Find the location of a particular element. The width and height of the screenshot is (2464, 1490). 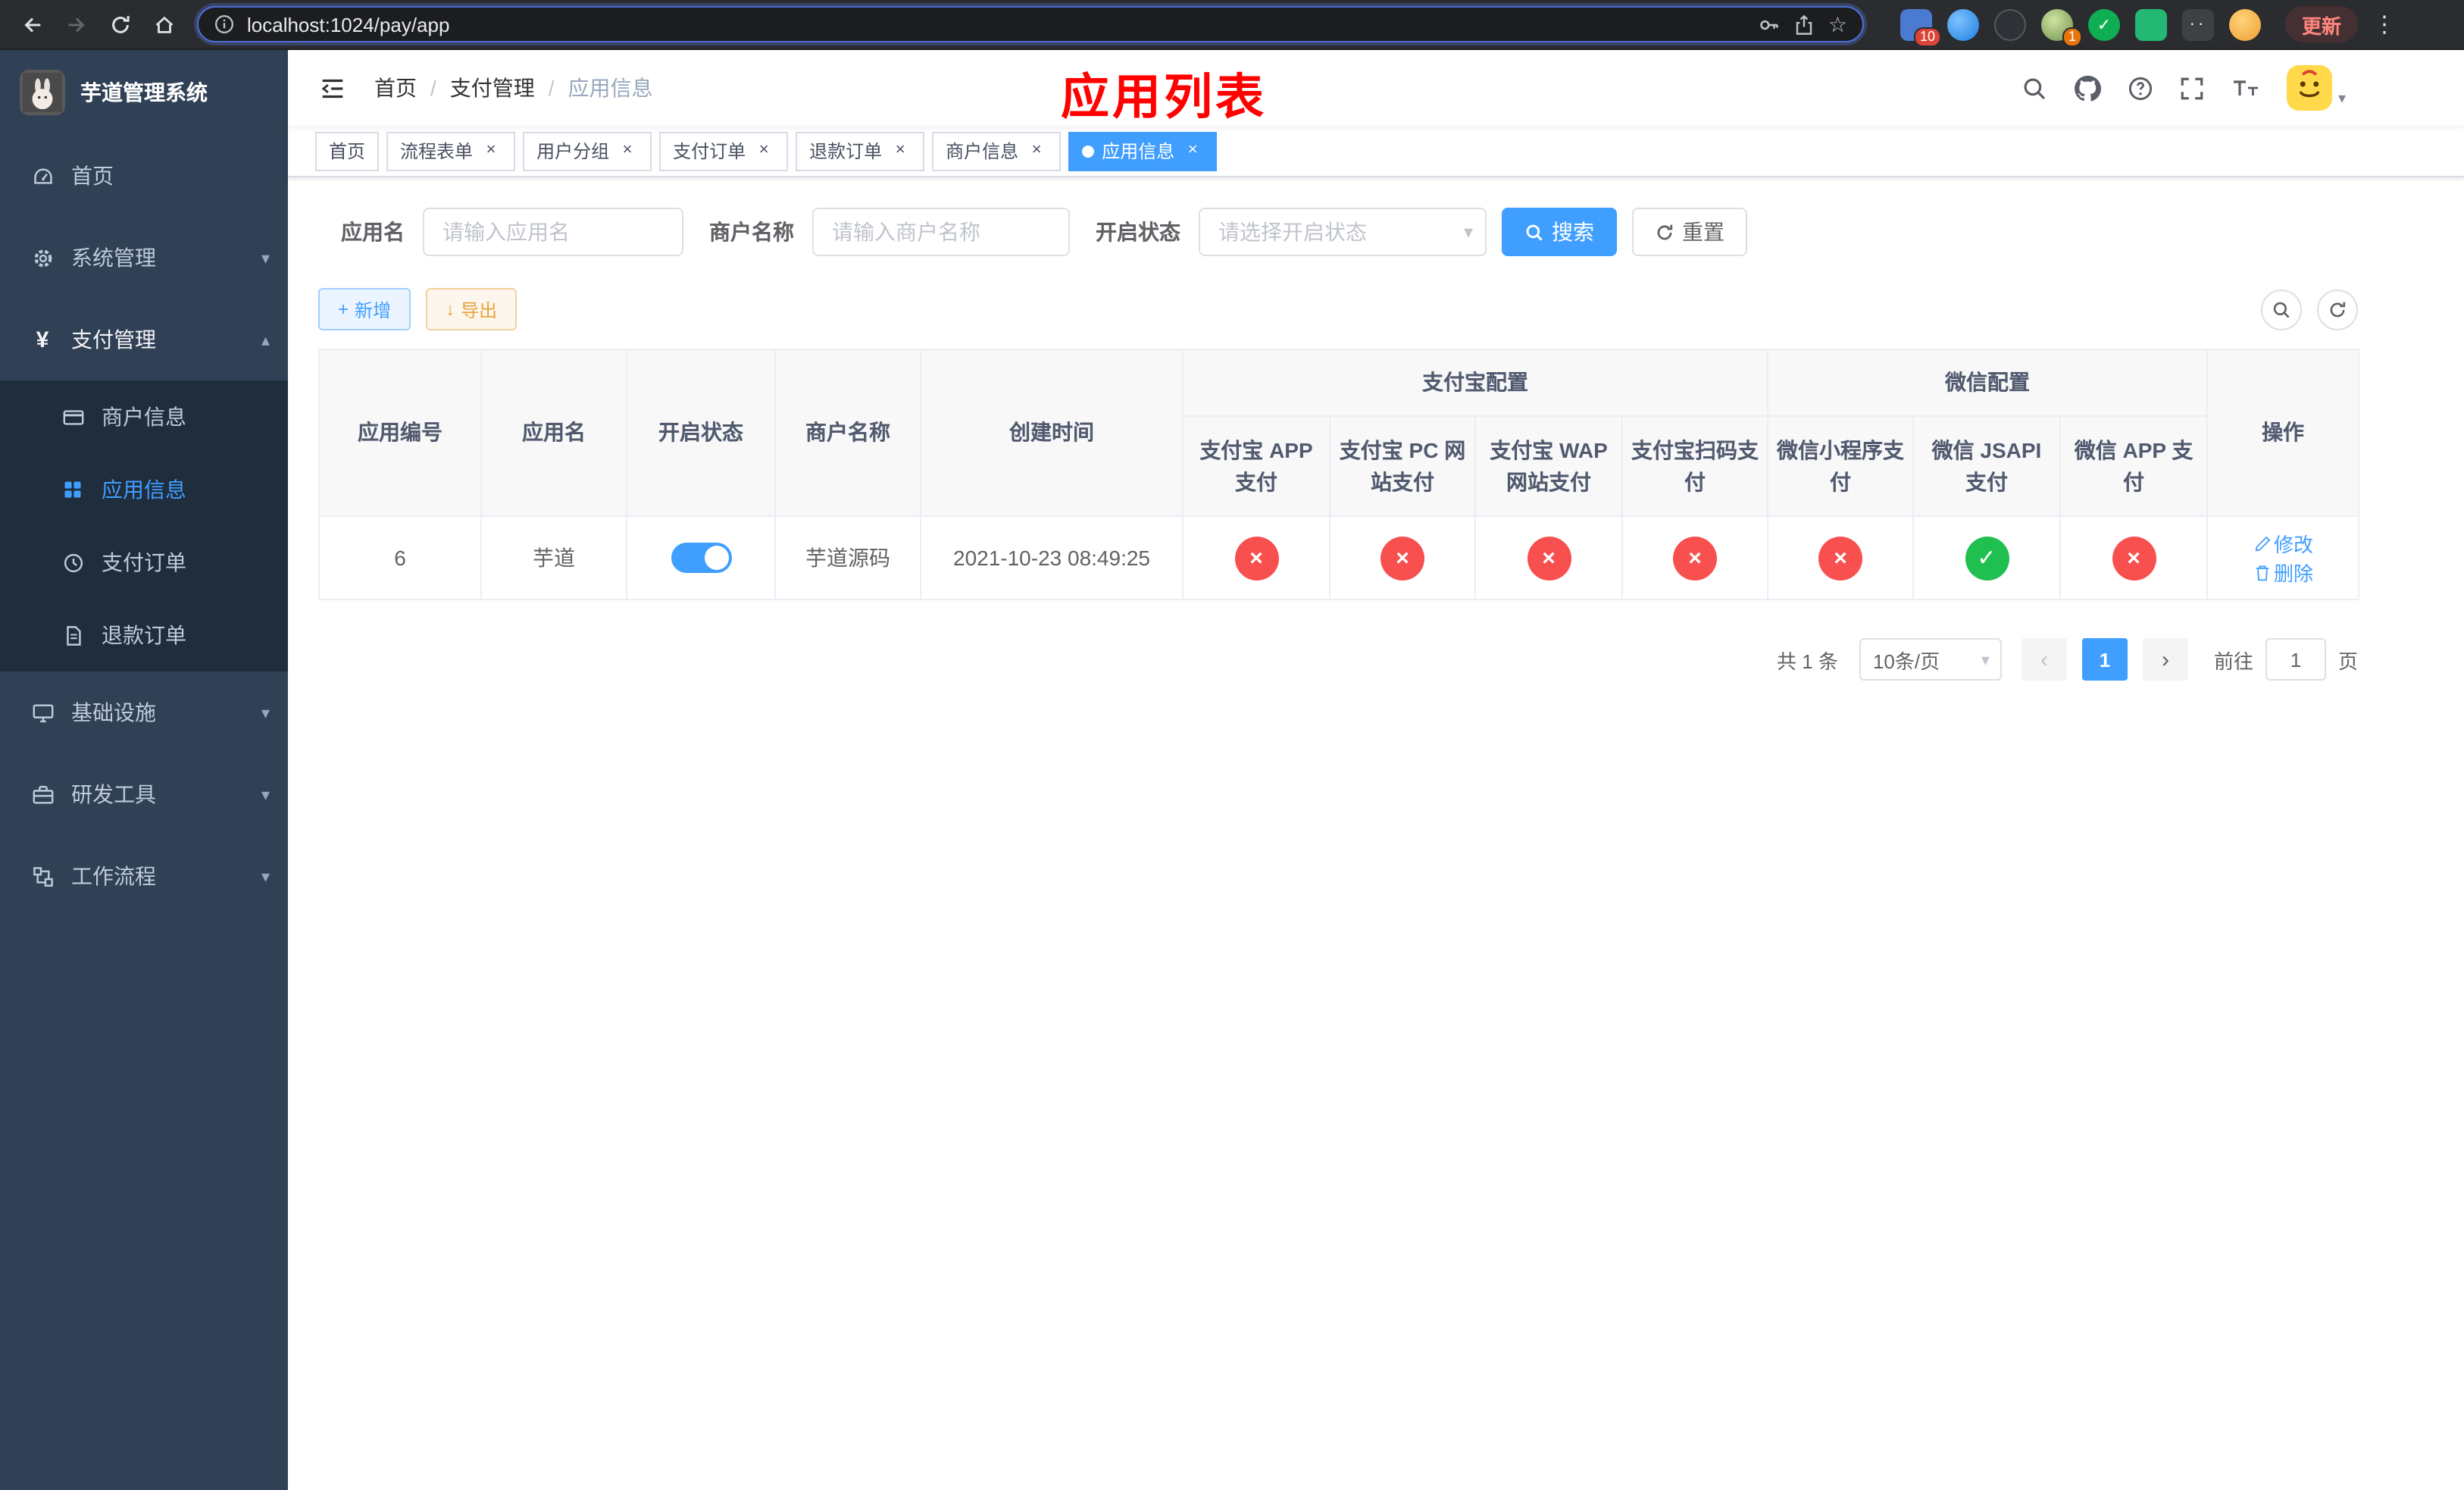

enabled-toggle is located at coordinates (701, 558).